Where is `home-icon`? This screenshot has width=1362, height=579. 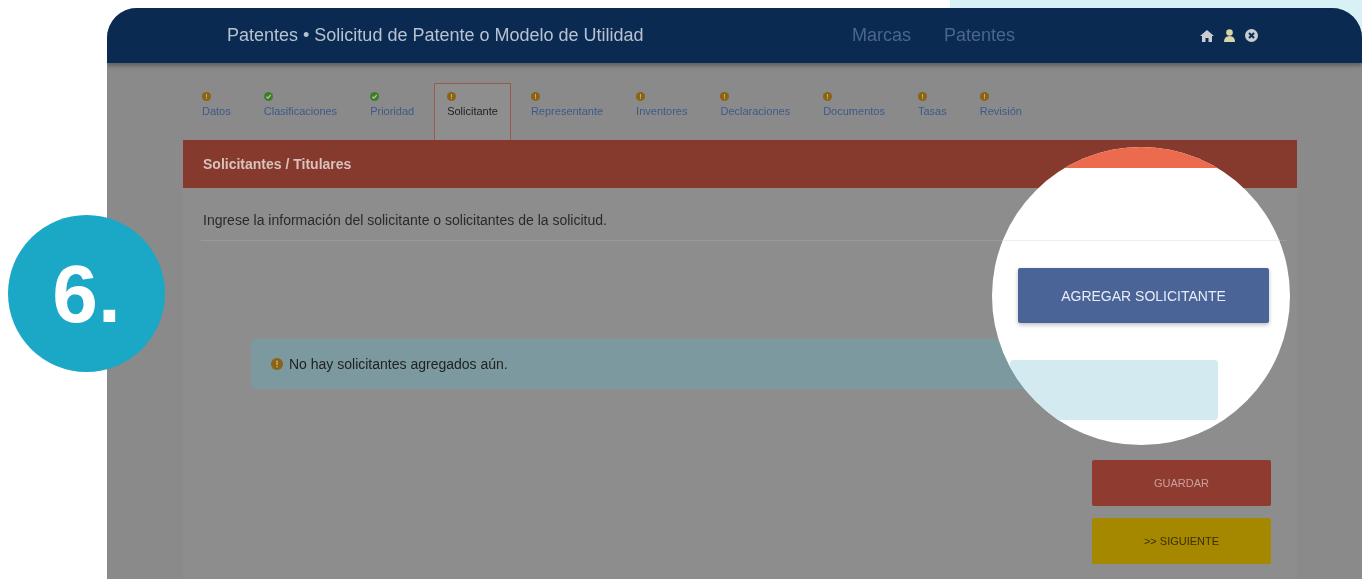
home-icon is located at coordinates (1207, 35).